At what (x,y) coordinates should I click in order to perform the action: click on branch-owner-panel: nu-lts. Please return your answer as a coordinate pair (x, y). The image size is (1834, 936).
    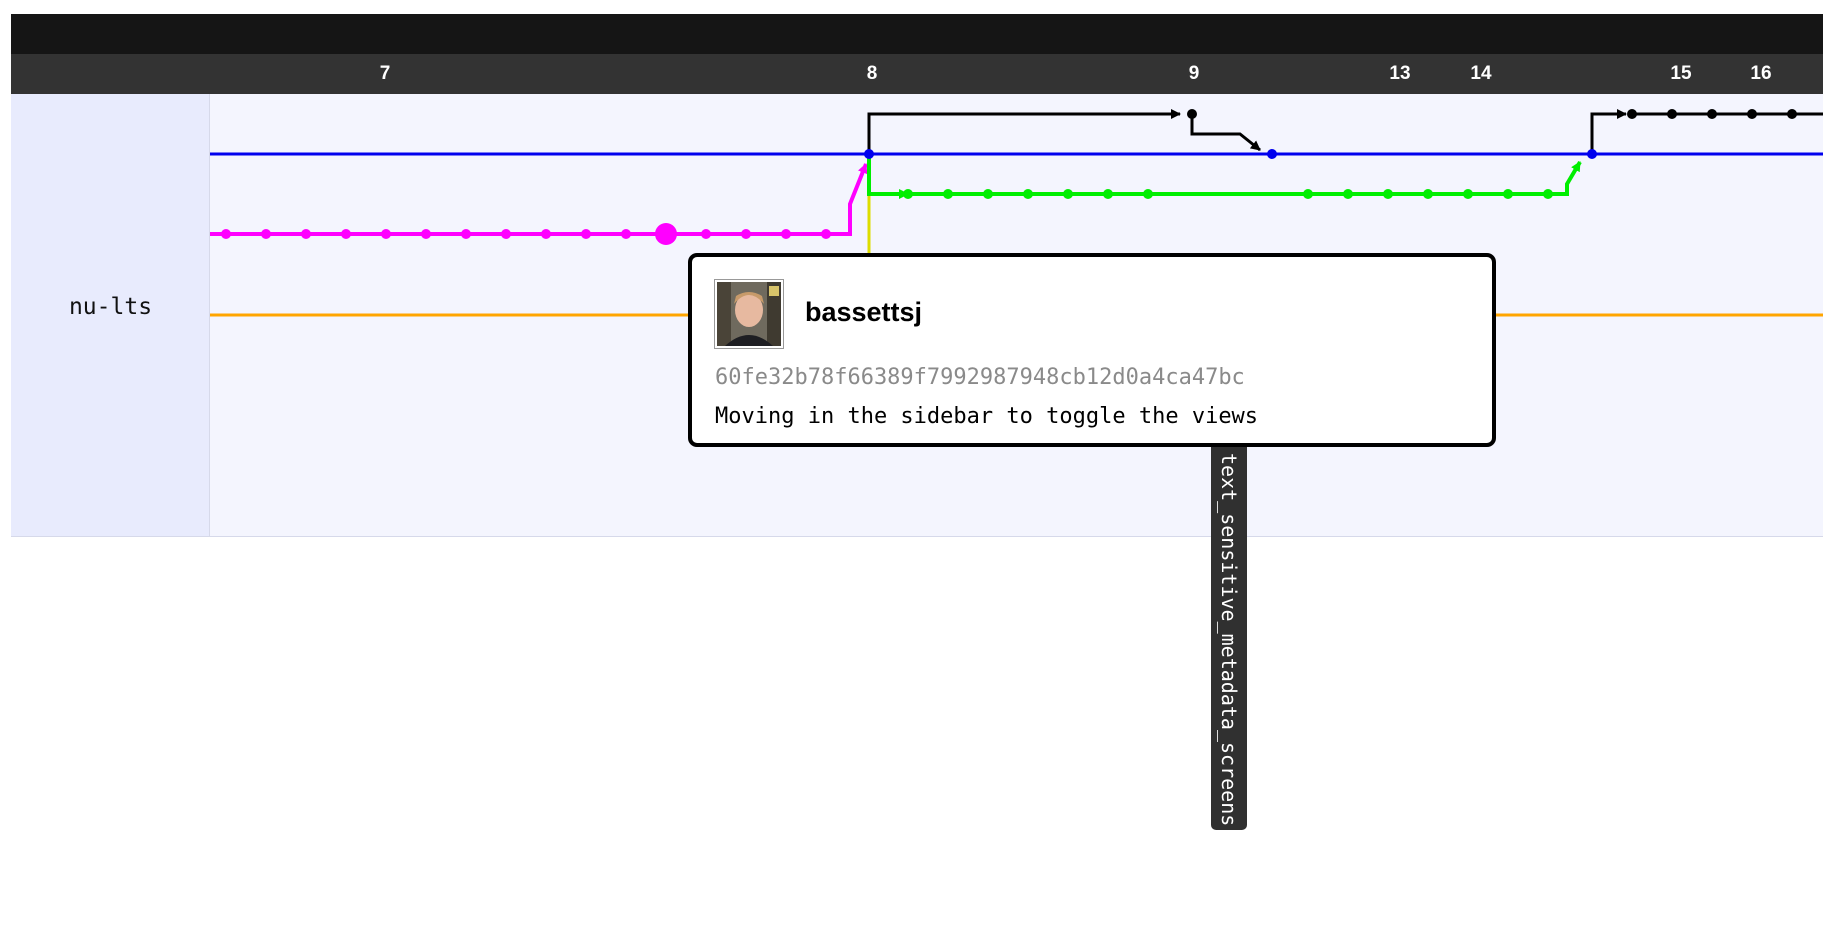
    Looking at the image, I should click on (110, 315).